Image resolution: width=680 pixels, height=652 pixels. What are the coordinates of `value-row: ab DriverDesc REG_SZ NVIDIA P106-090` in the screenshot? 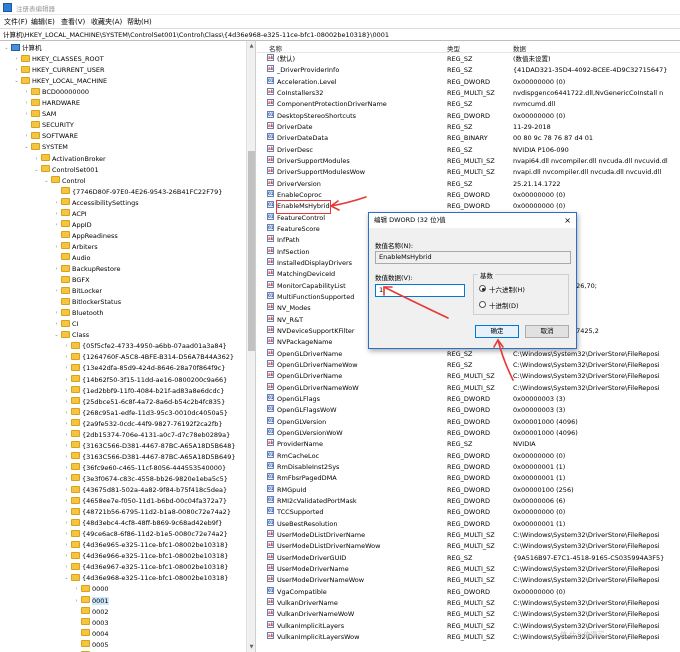 It's located at (468, 150).